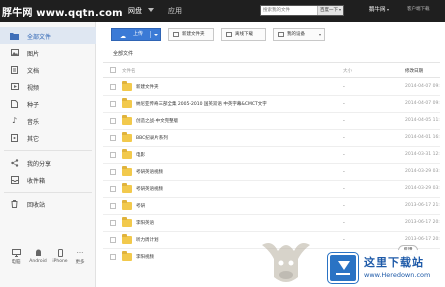 The height and width of the screenshot is (287, 445). Describe the element at coordinates (48, 103) in the screenshot. I see `sidebar-item-torrents: 种子` at that location.